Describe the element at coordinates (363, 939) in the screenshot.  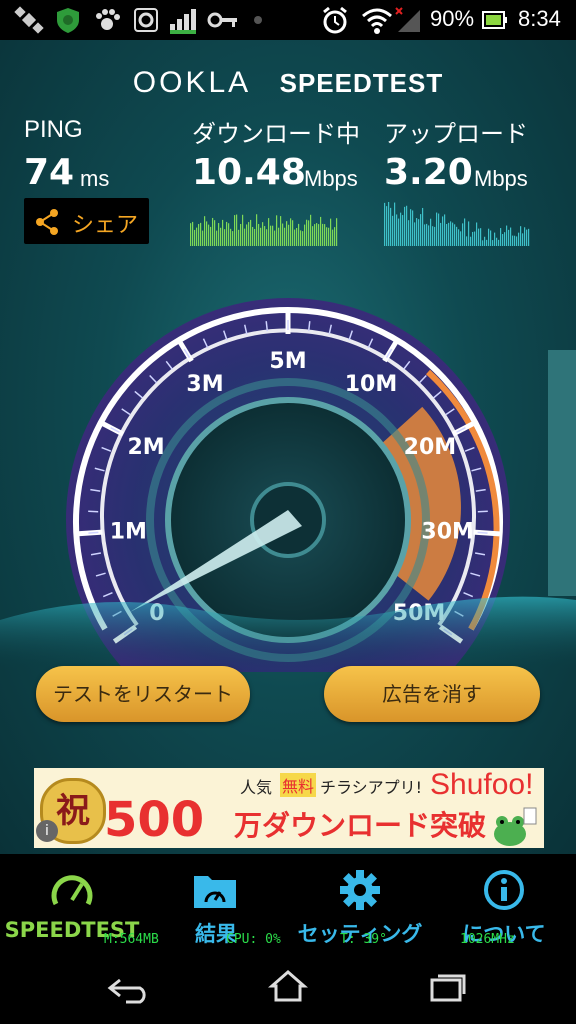
I see `overlay-temp: T: 39°` at that location.